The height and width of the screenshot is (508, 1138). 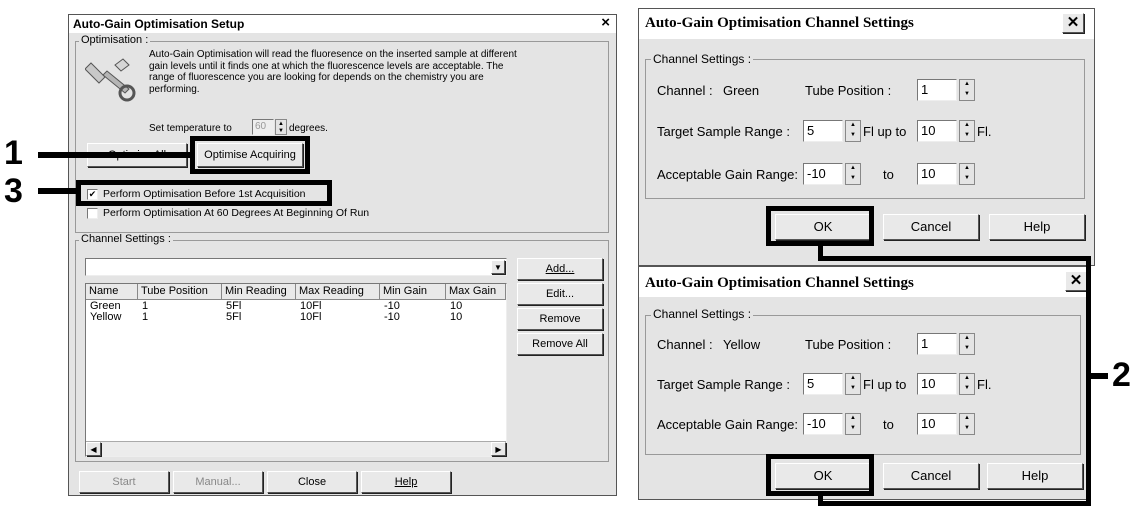 What do you see at coordinates (937, 344) in the screenshot?
I see `yellow-tube-input: 1` at bounding box center [937, 344].